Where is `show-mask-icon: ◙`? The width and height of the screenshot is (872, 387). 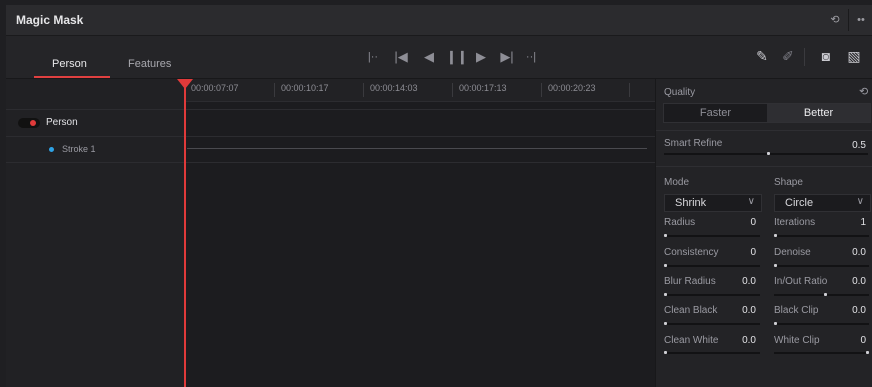
show-mask-icon: ◙ is located at coordinates (826, 56).